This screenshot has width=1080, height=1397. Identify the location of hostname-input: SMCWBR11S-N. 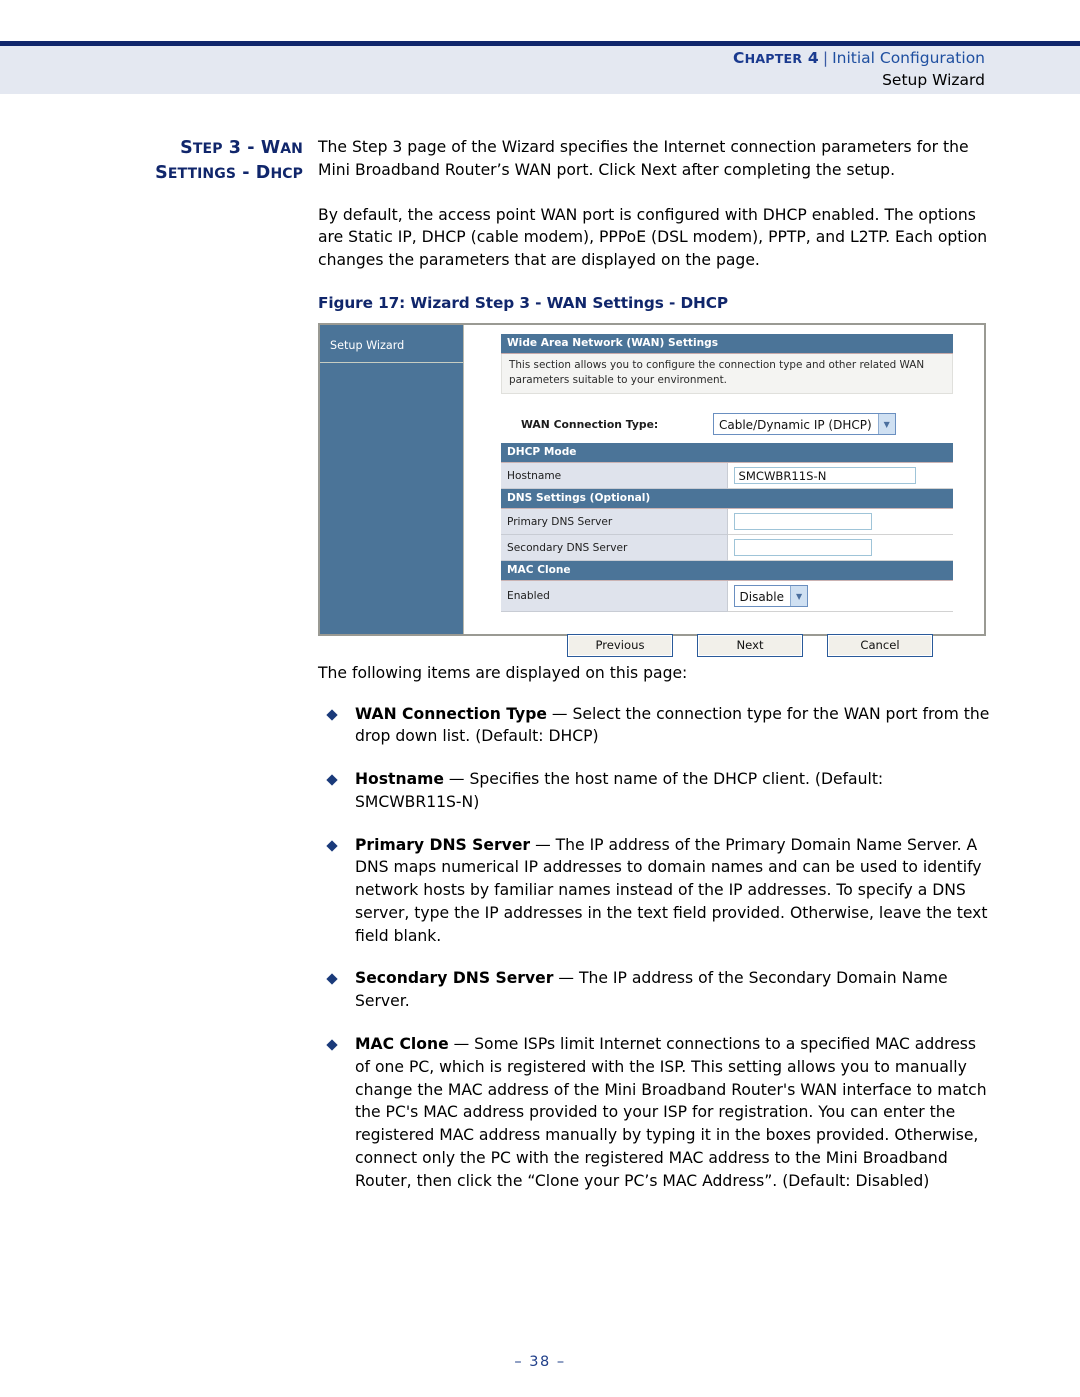
(824, 476).